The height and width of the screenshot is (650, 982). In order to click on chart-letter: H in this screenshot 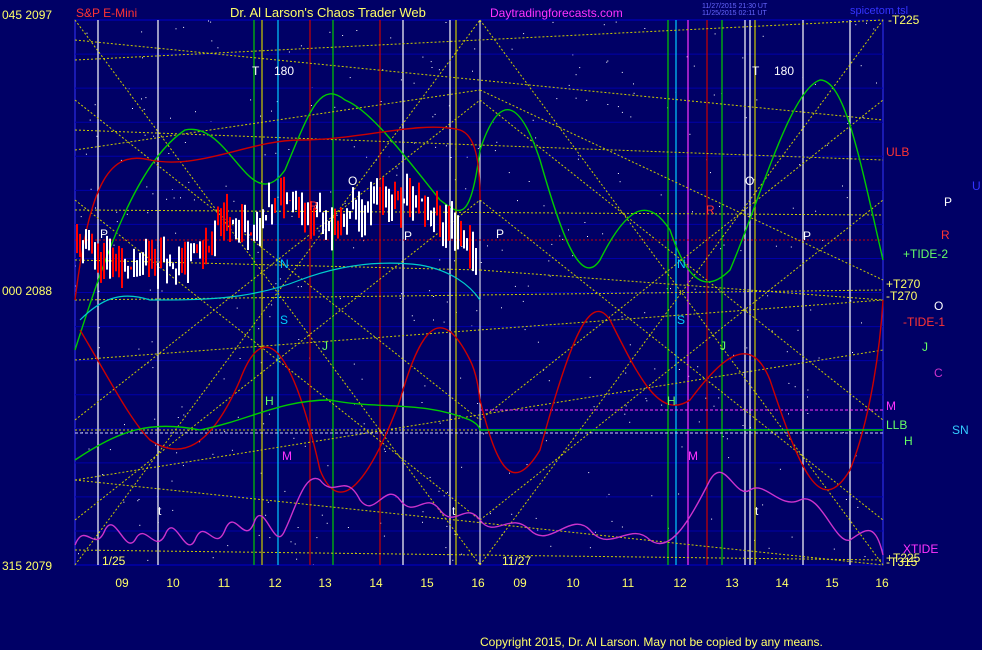, I will do `click(671, 401)`.